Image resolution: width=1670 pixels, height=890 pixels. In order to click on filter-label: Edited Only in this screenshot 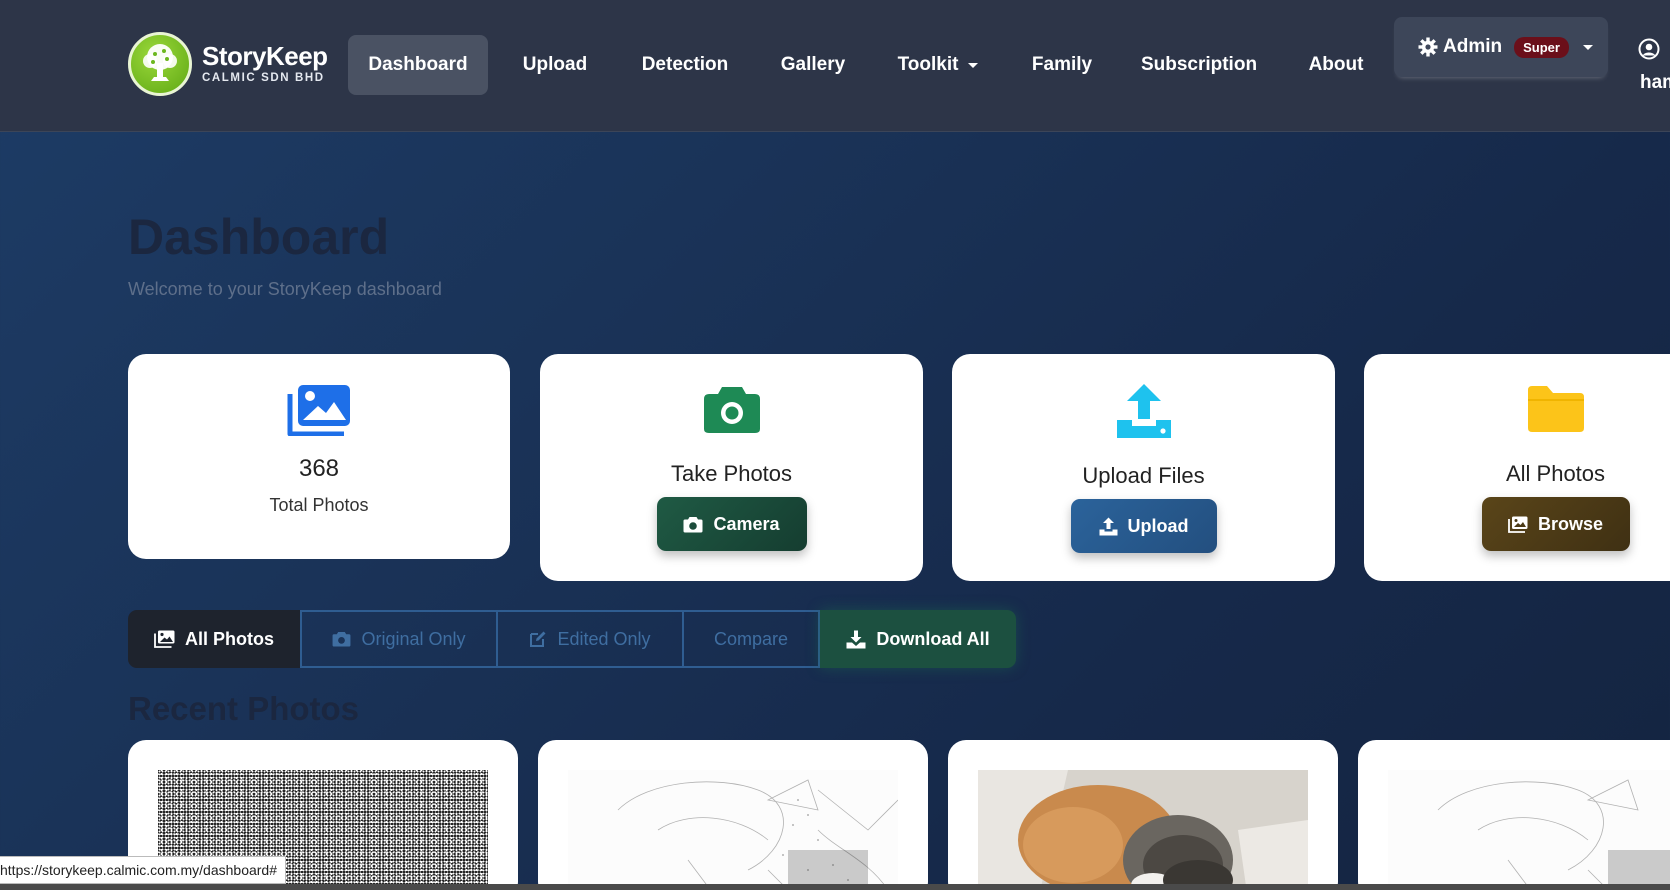, I will do `click(604, 638)`.